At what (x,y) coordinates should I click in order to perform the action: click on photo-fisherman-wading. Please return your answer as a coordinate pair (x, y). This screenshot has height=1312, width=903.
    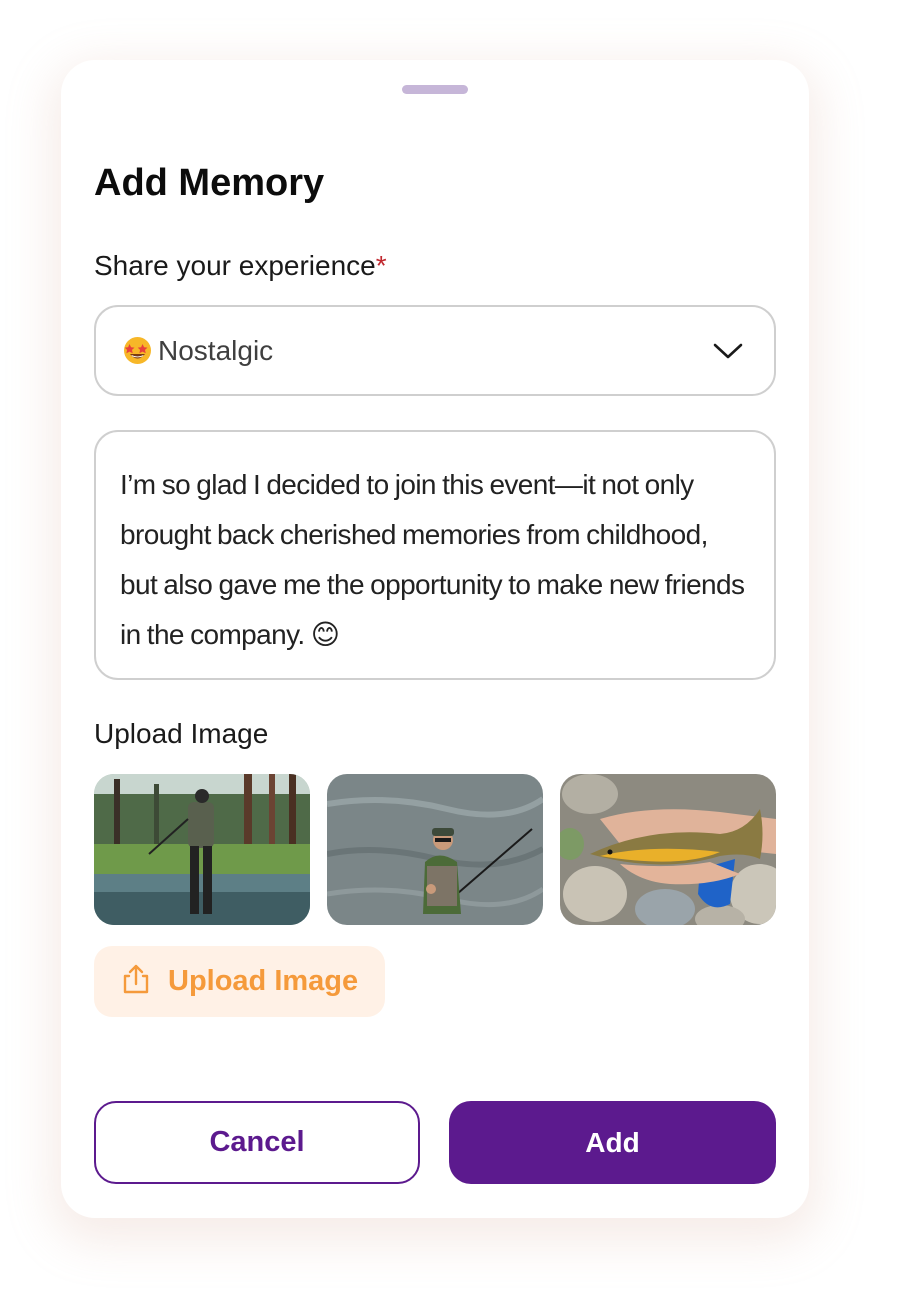
    Looking at the image, I should click on (435, 849).